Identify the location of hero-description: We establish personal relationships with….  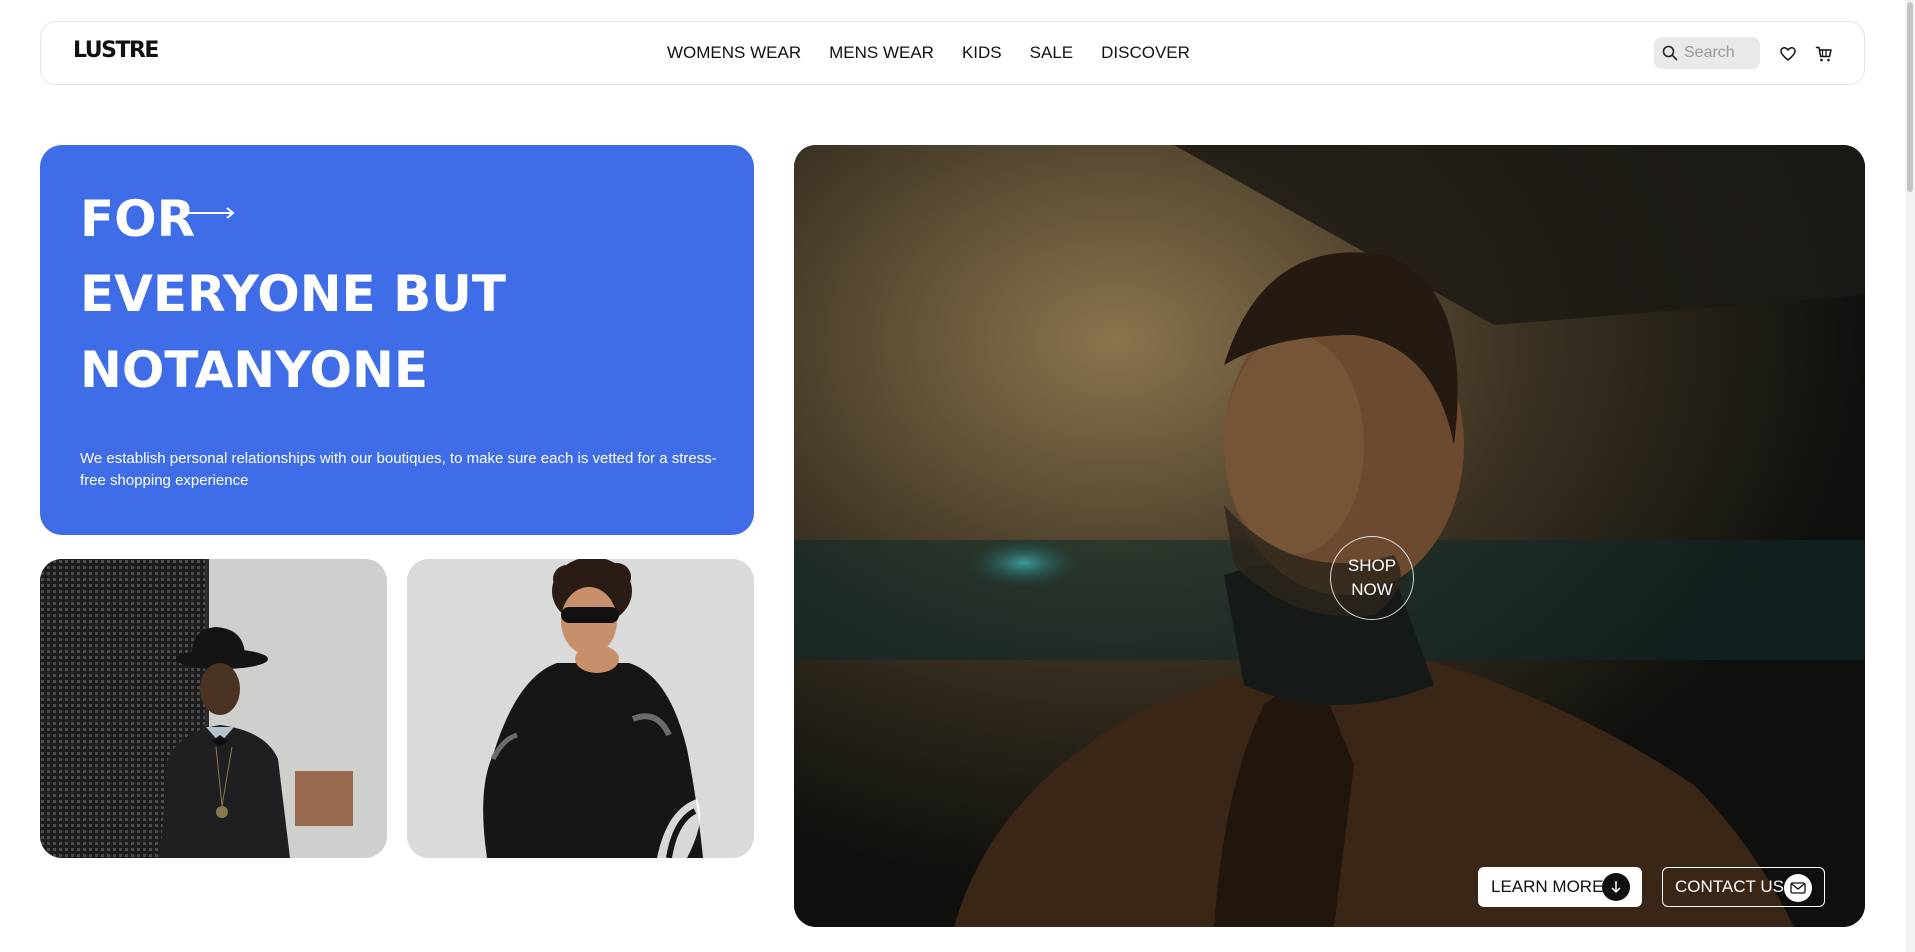
(398, 469).